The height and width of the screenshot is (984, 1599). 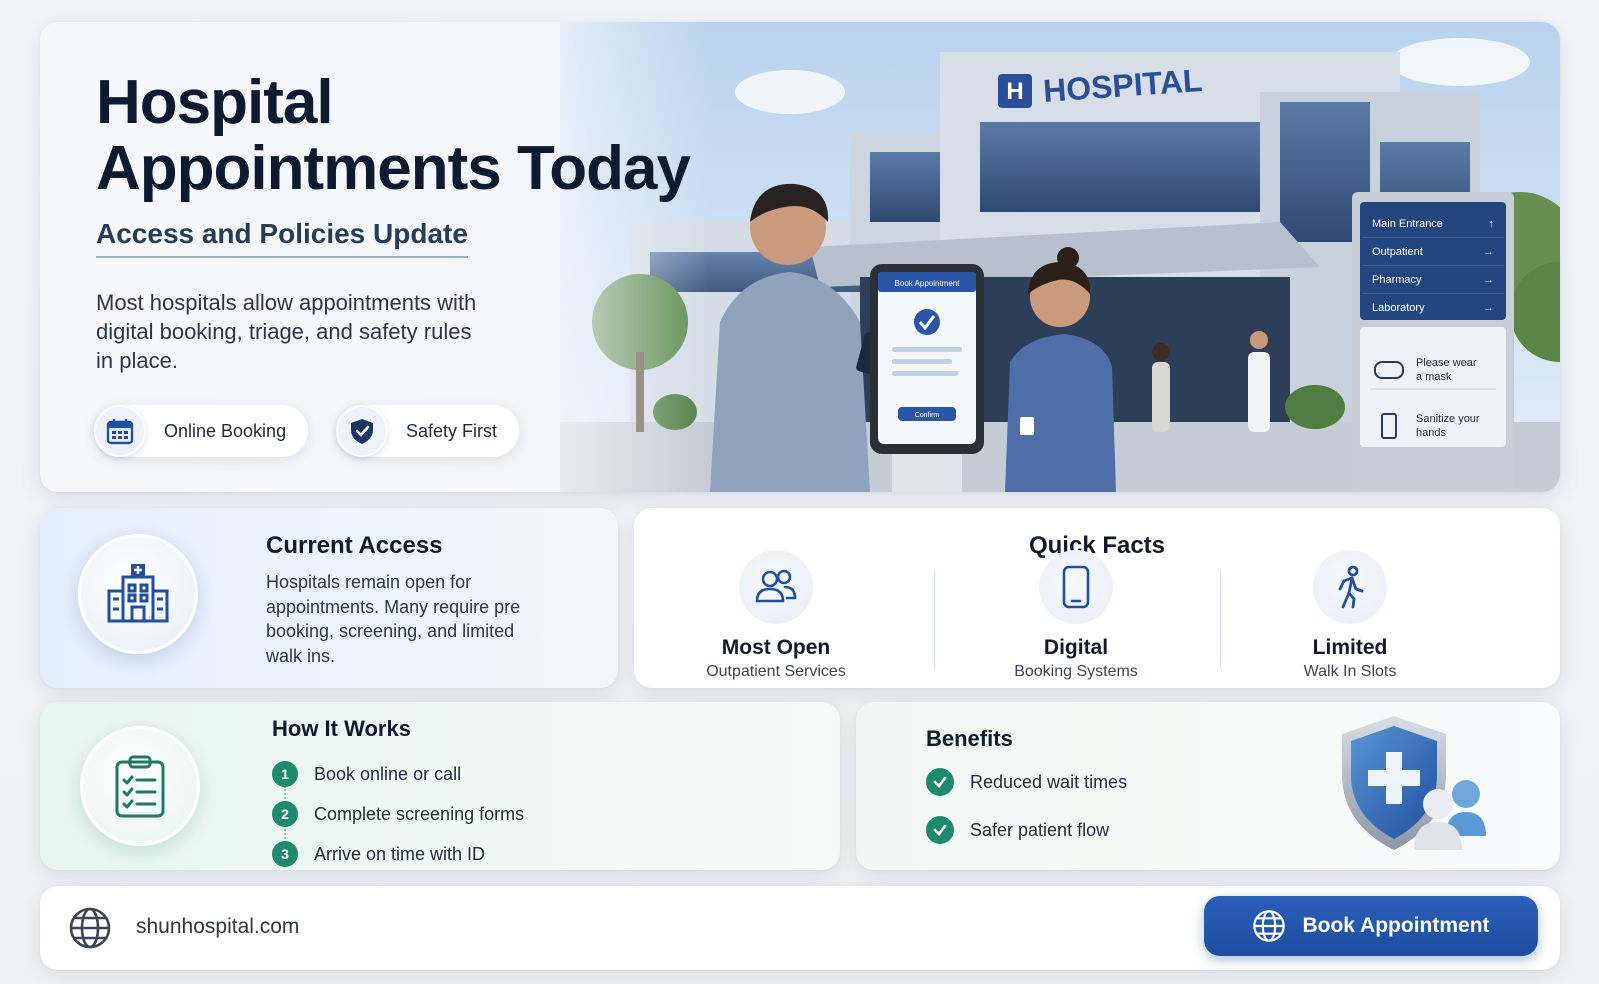 What do you see at coordinates (225, 430) in the screenshot?
I see `online-booking-label: Online Booking` at bounding box center [225, 430].